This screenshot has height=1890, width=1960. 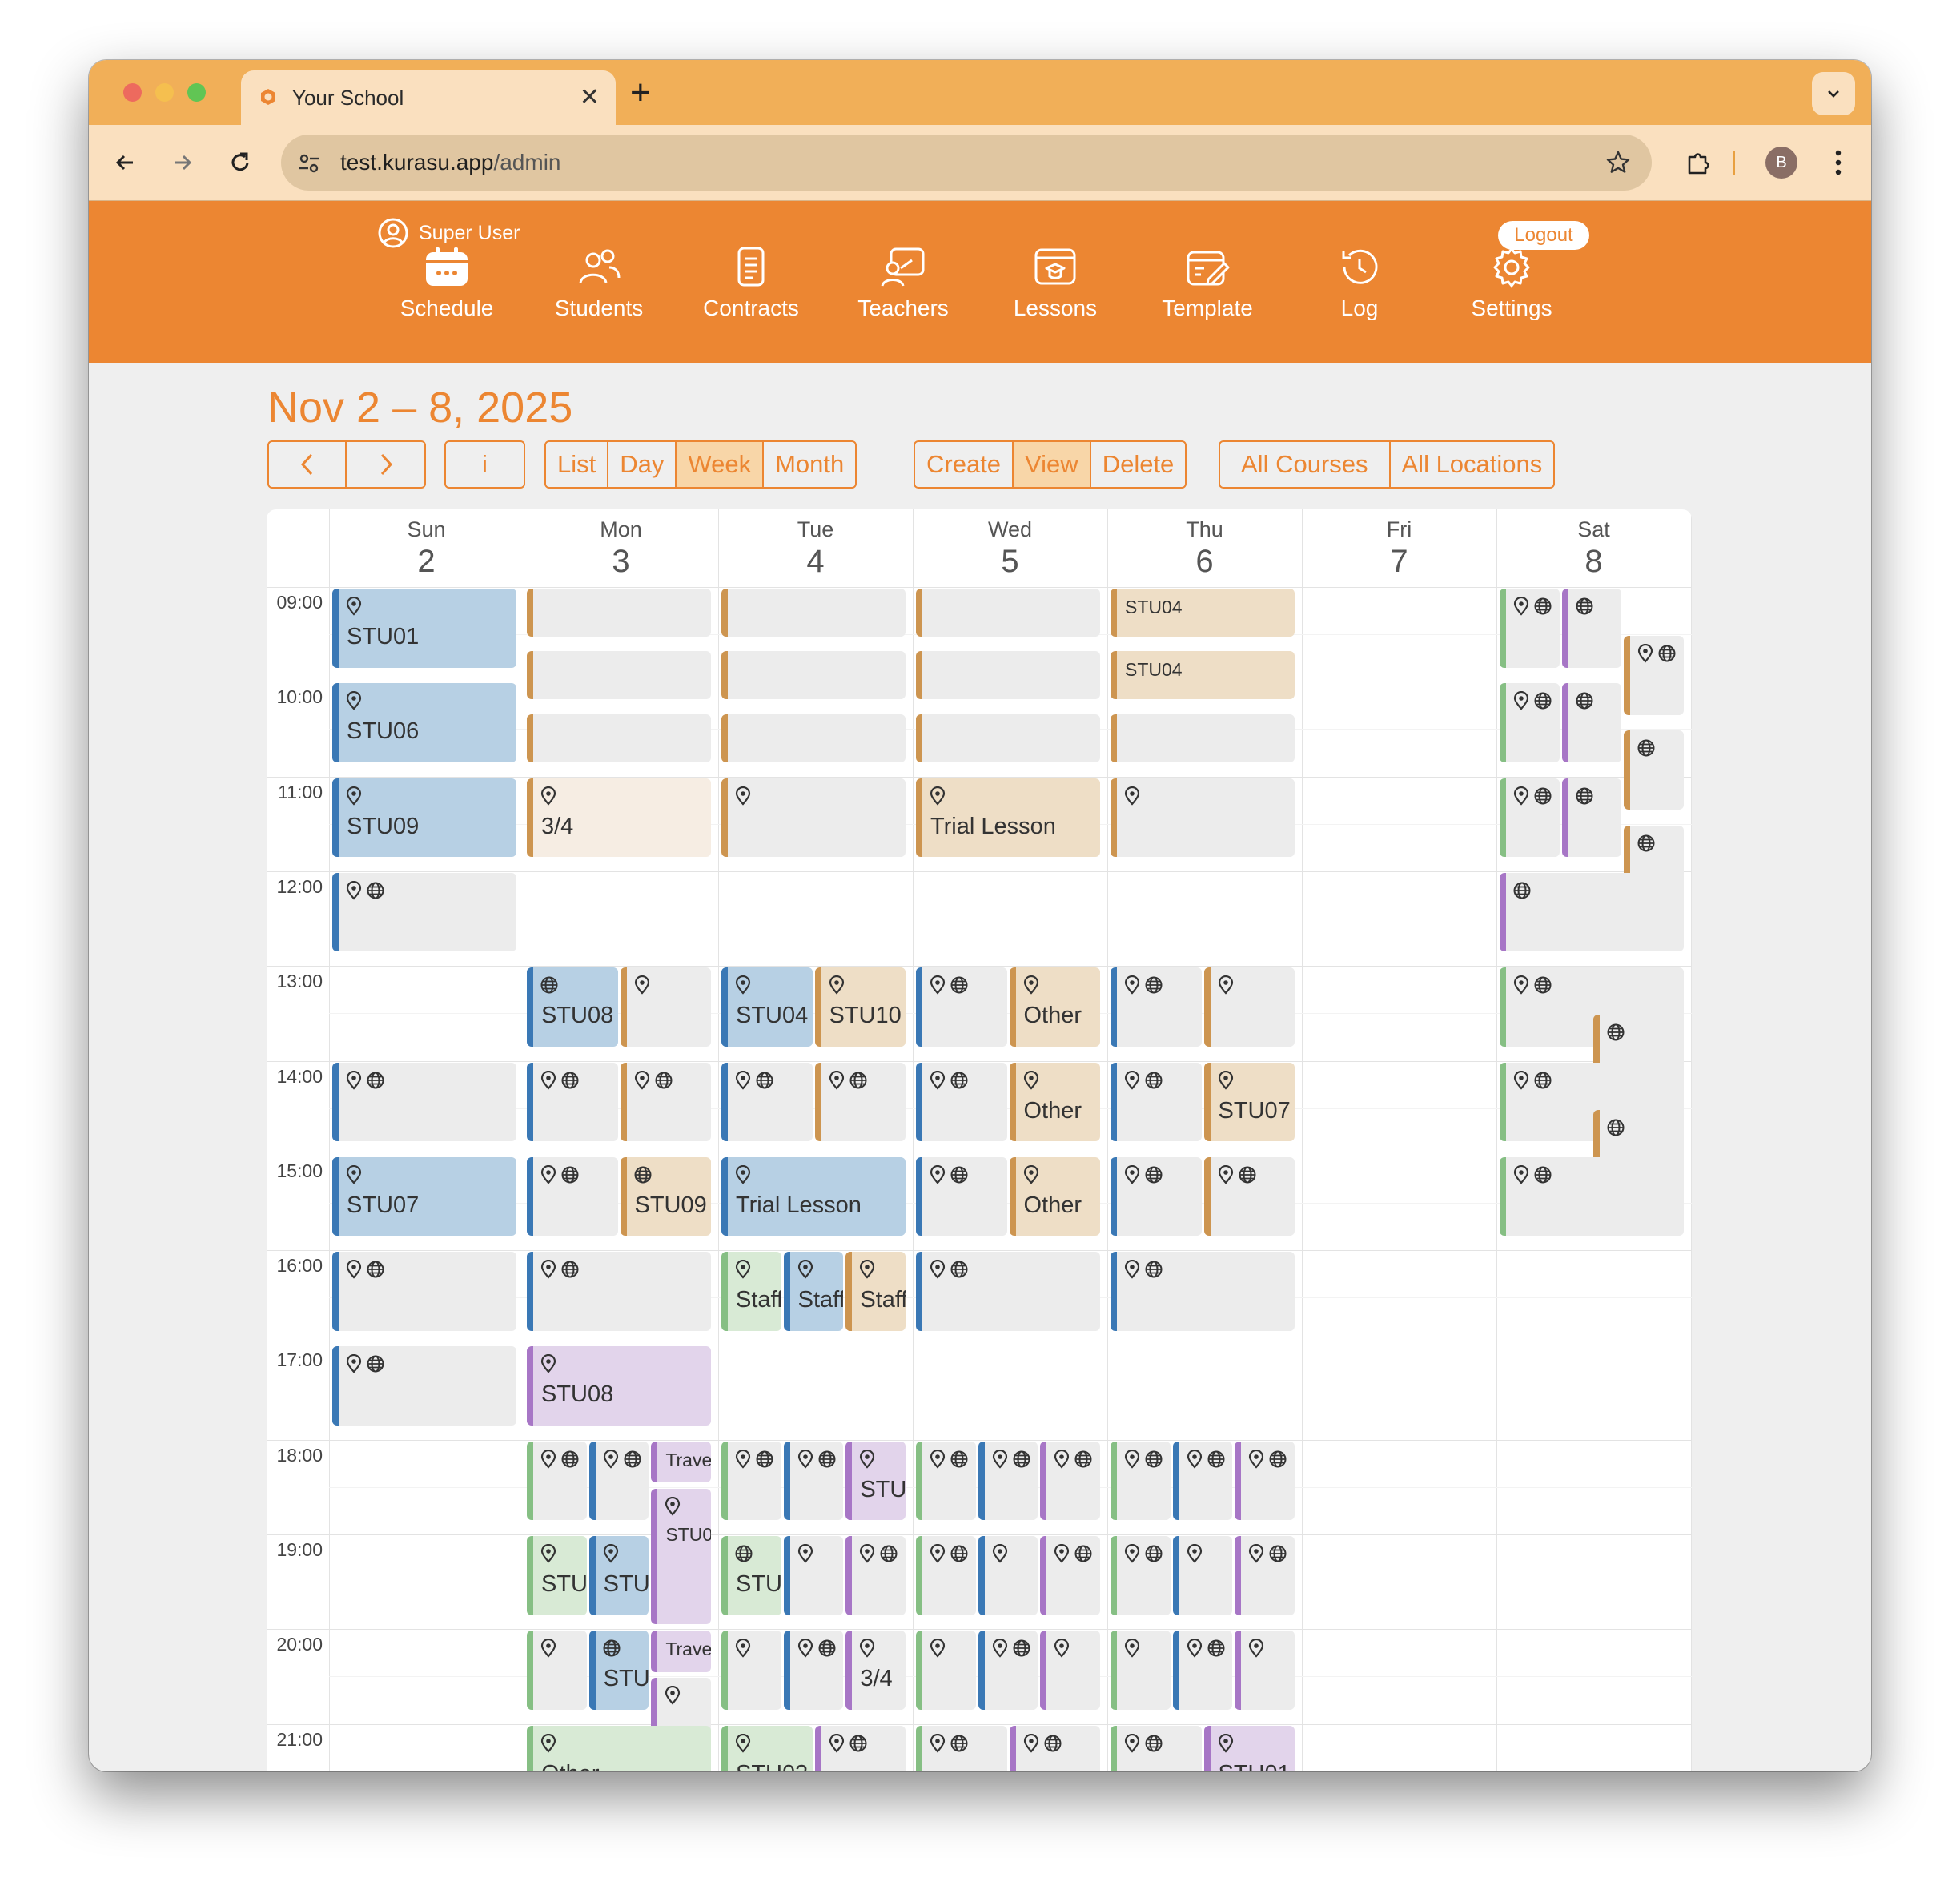 I want to click on browser-tab: Your School ✕, so click(x=429, y=97).